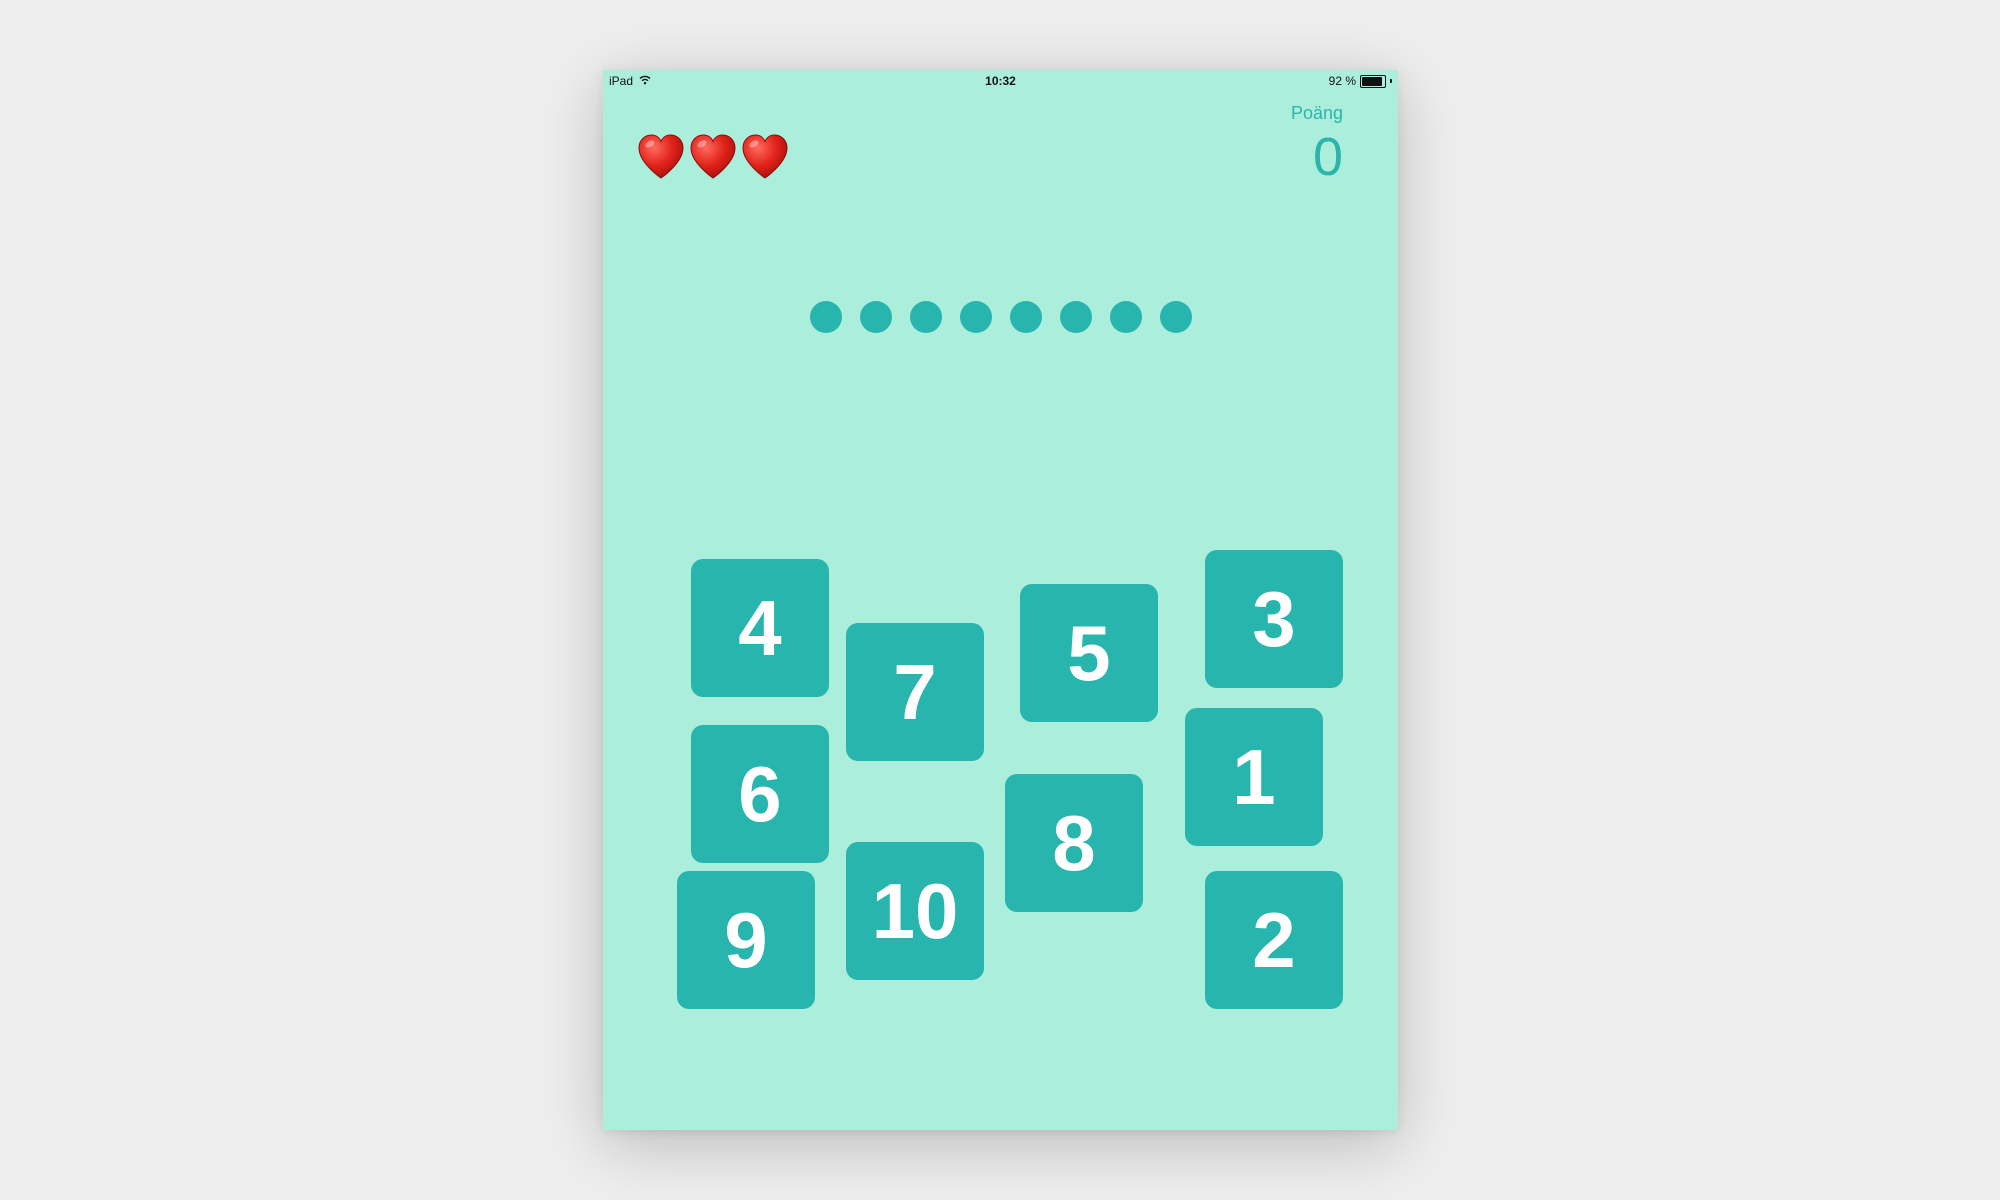  What do you see at coordinates (1316, 113) in the screenshot?
I see `score-label: Poäng` at bounding box center [1316, 113].